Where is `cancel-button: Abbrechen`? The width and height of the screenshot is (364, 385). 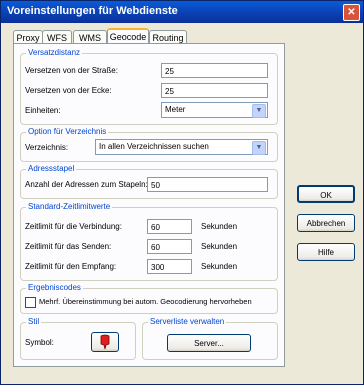
cancel-button: Abbrechen is located at coordinates (326, 223).